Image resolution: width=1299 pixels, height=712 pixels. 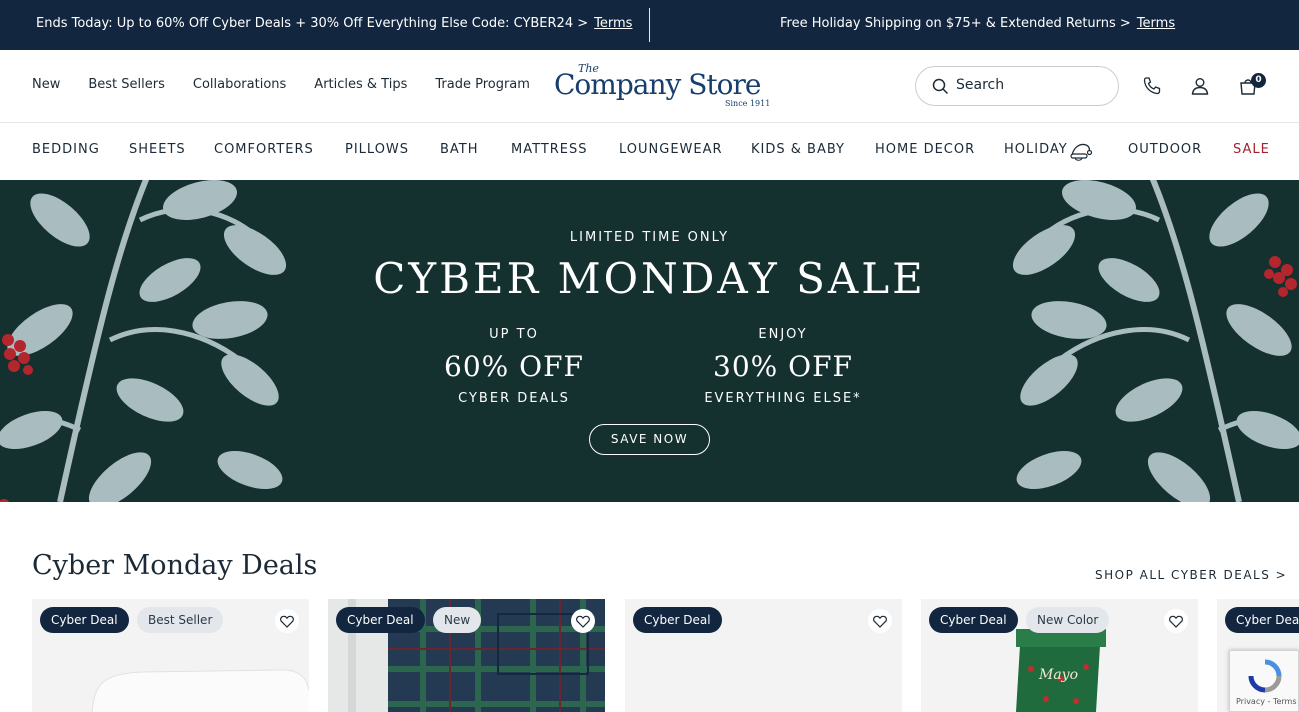 I want to click on util-nav-collaborations: Collaborations, so click(x=239, y=84).